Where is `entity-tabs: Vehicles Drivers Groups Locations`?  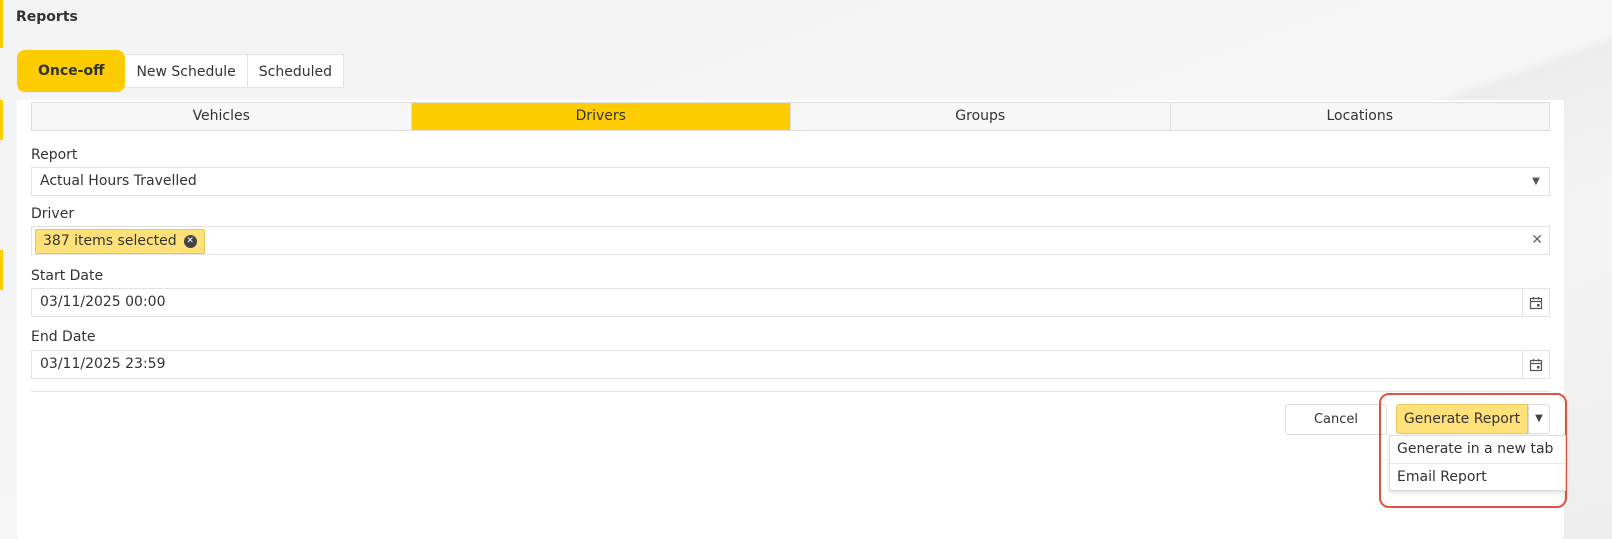
entity-tabs: Vehicles Drivers Groups Locations is located at coordinates (790, 116).